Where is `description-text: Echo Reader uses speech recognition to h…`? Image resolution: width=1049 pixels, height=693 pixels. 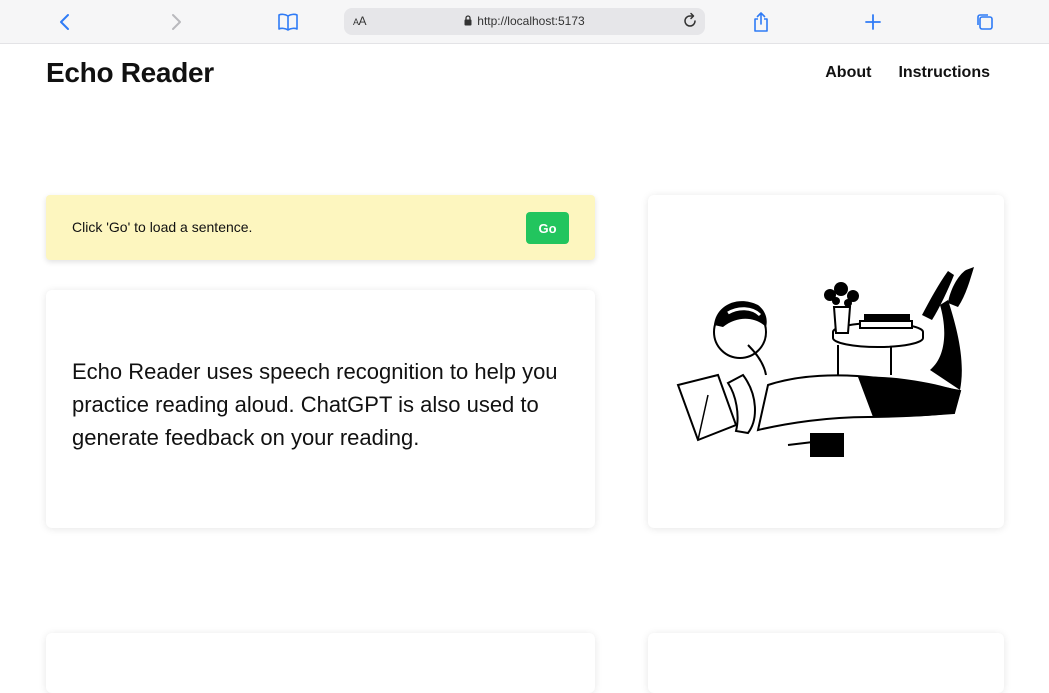
description-text: Echo Reader uses speech recognition to h… is located at coordinates (315, 404).